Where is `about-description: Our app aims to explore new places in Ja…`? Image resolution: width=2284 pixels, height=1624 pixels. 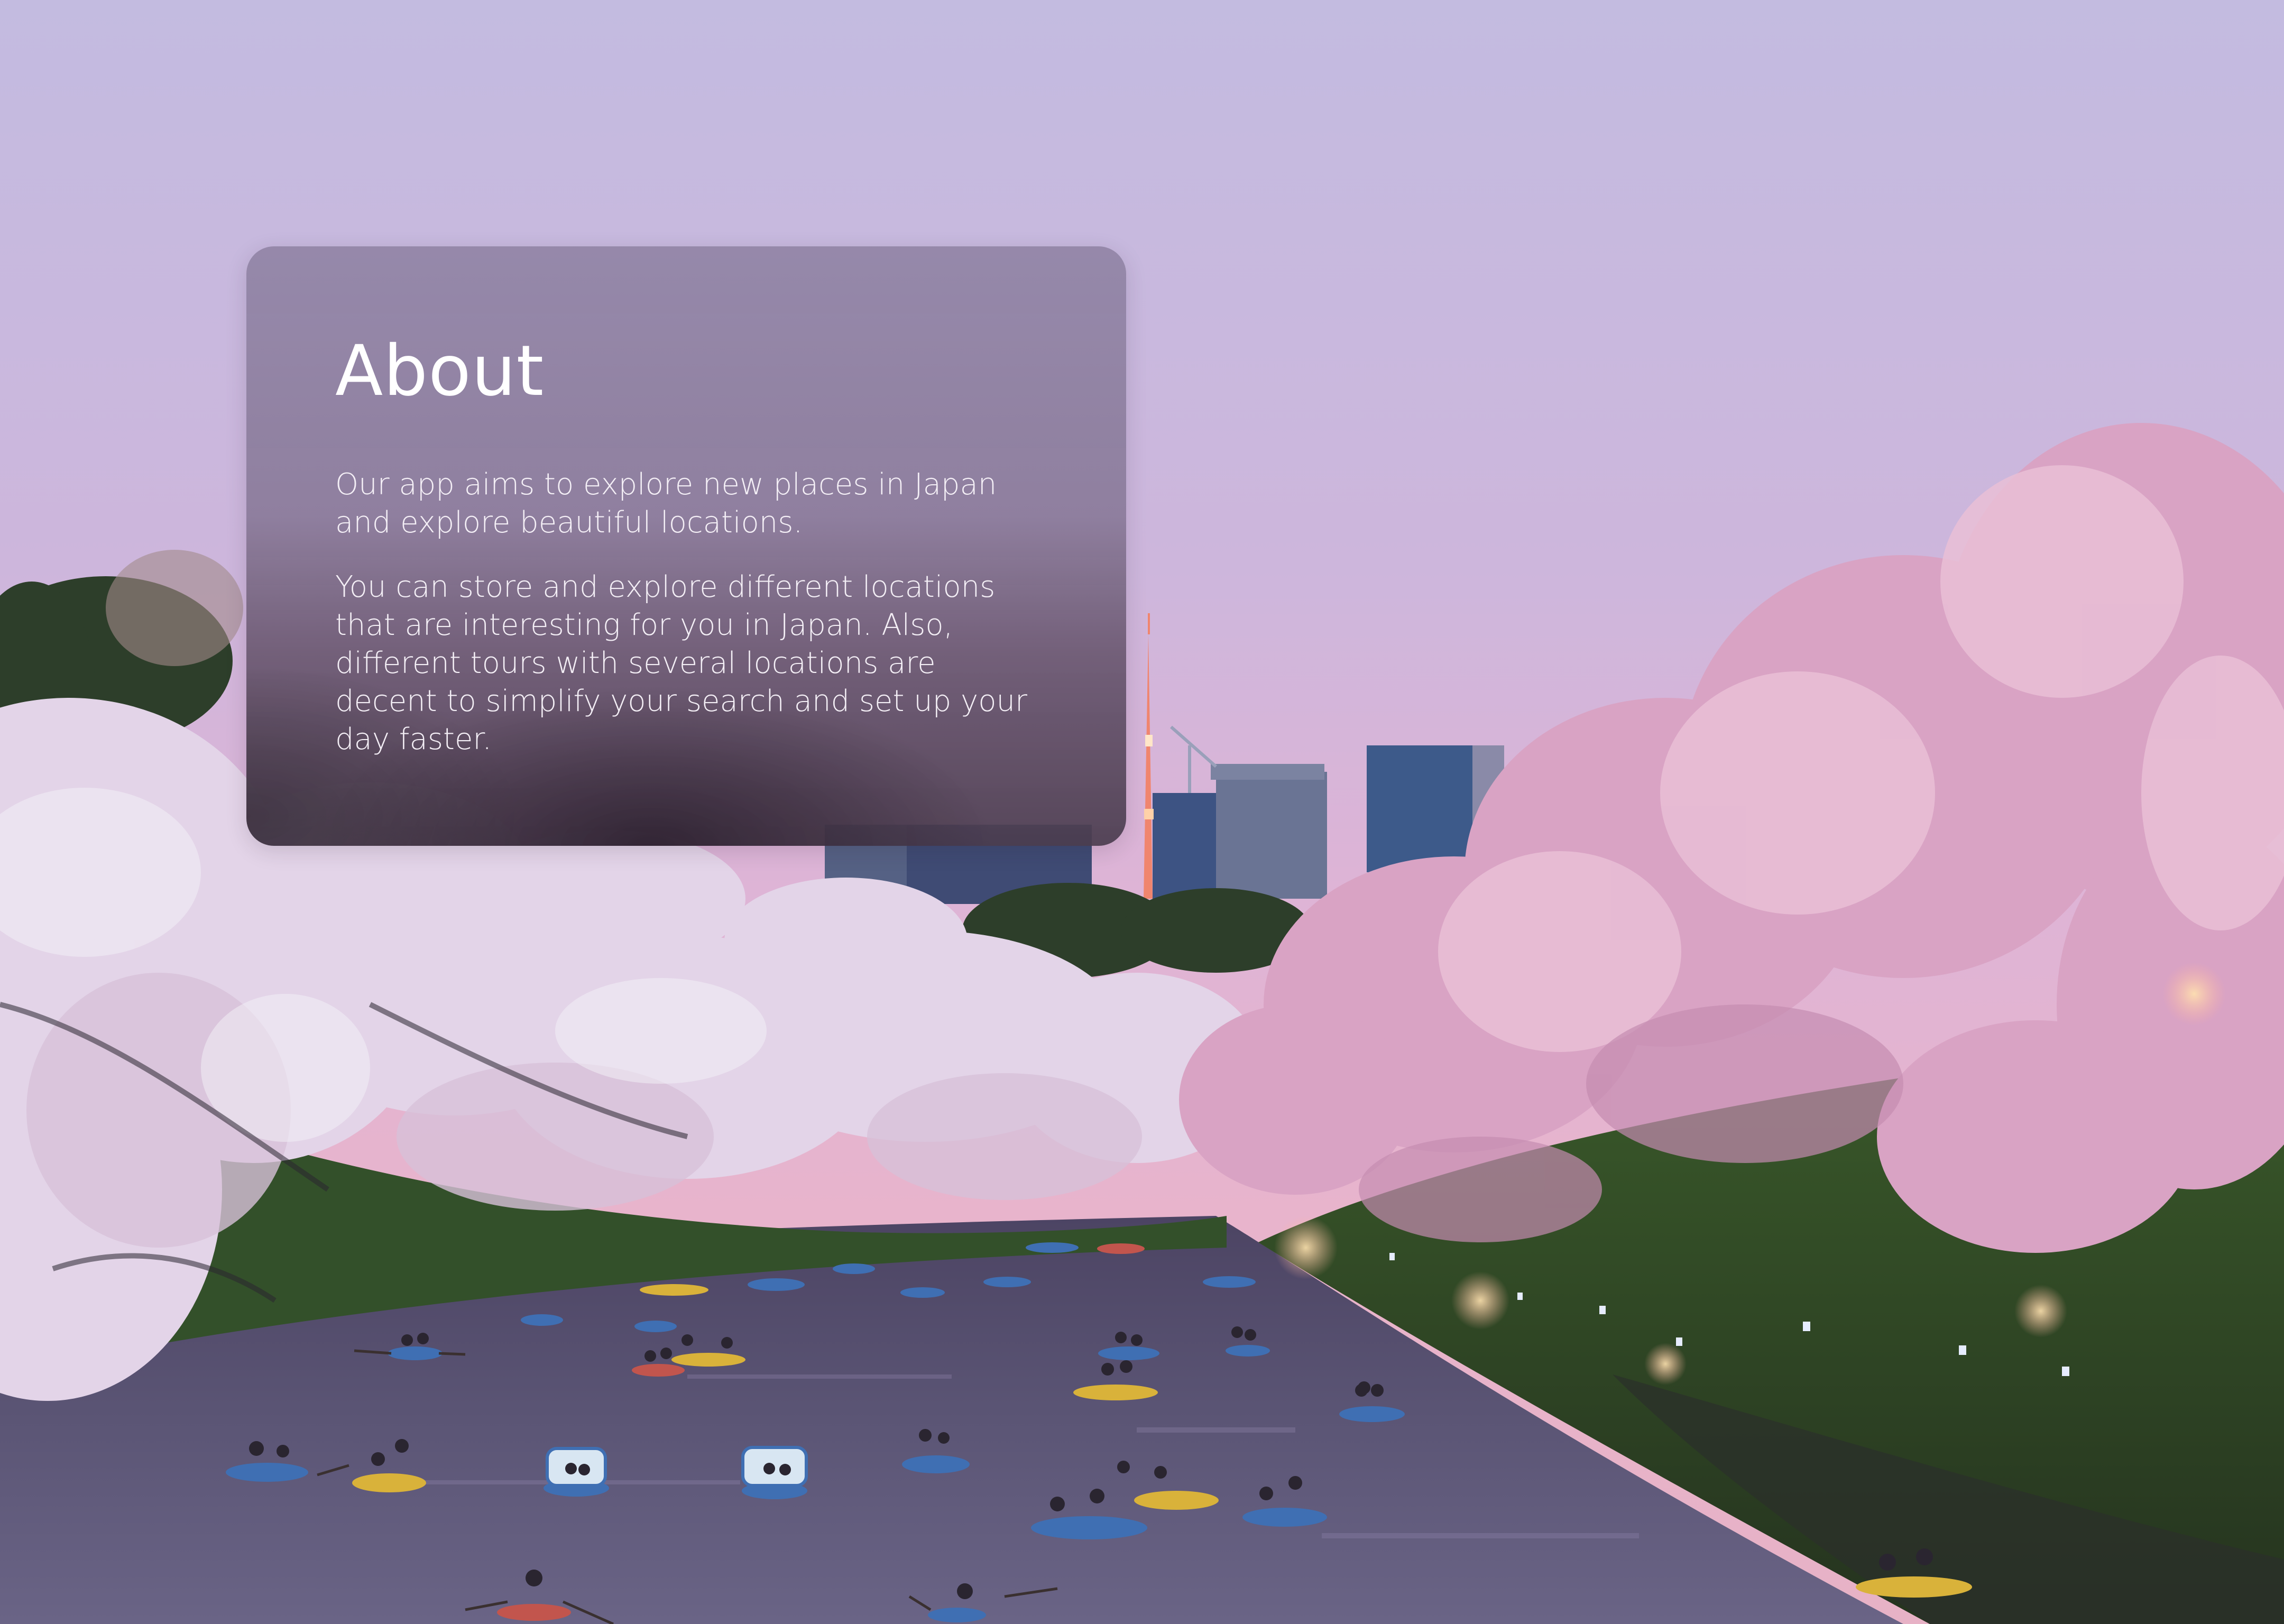 about-description: Our app aims to explore new places in Ja… is located at coordinates (689, 625).